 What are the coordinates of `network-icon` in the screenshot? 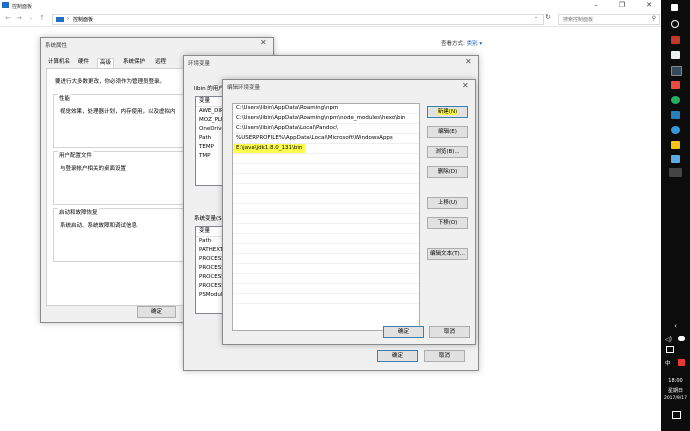 It's located at (681, 338).